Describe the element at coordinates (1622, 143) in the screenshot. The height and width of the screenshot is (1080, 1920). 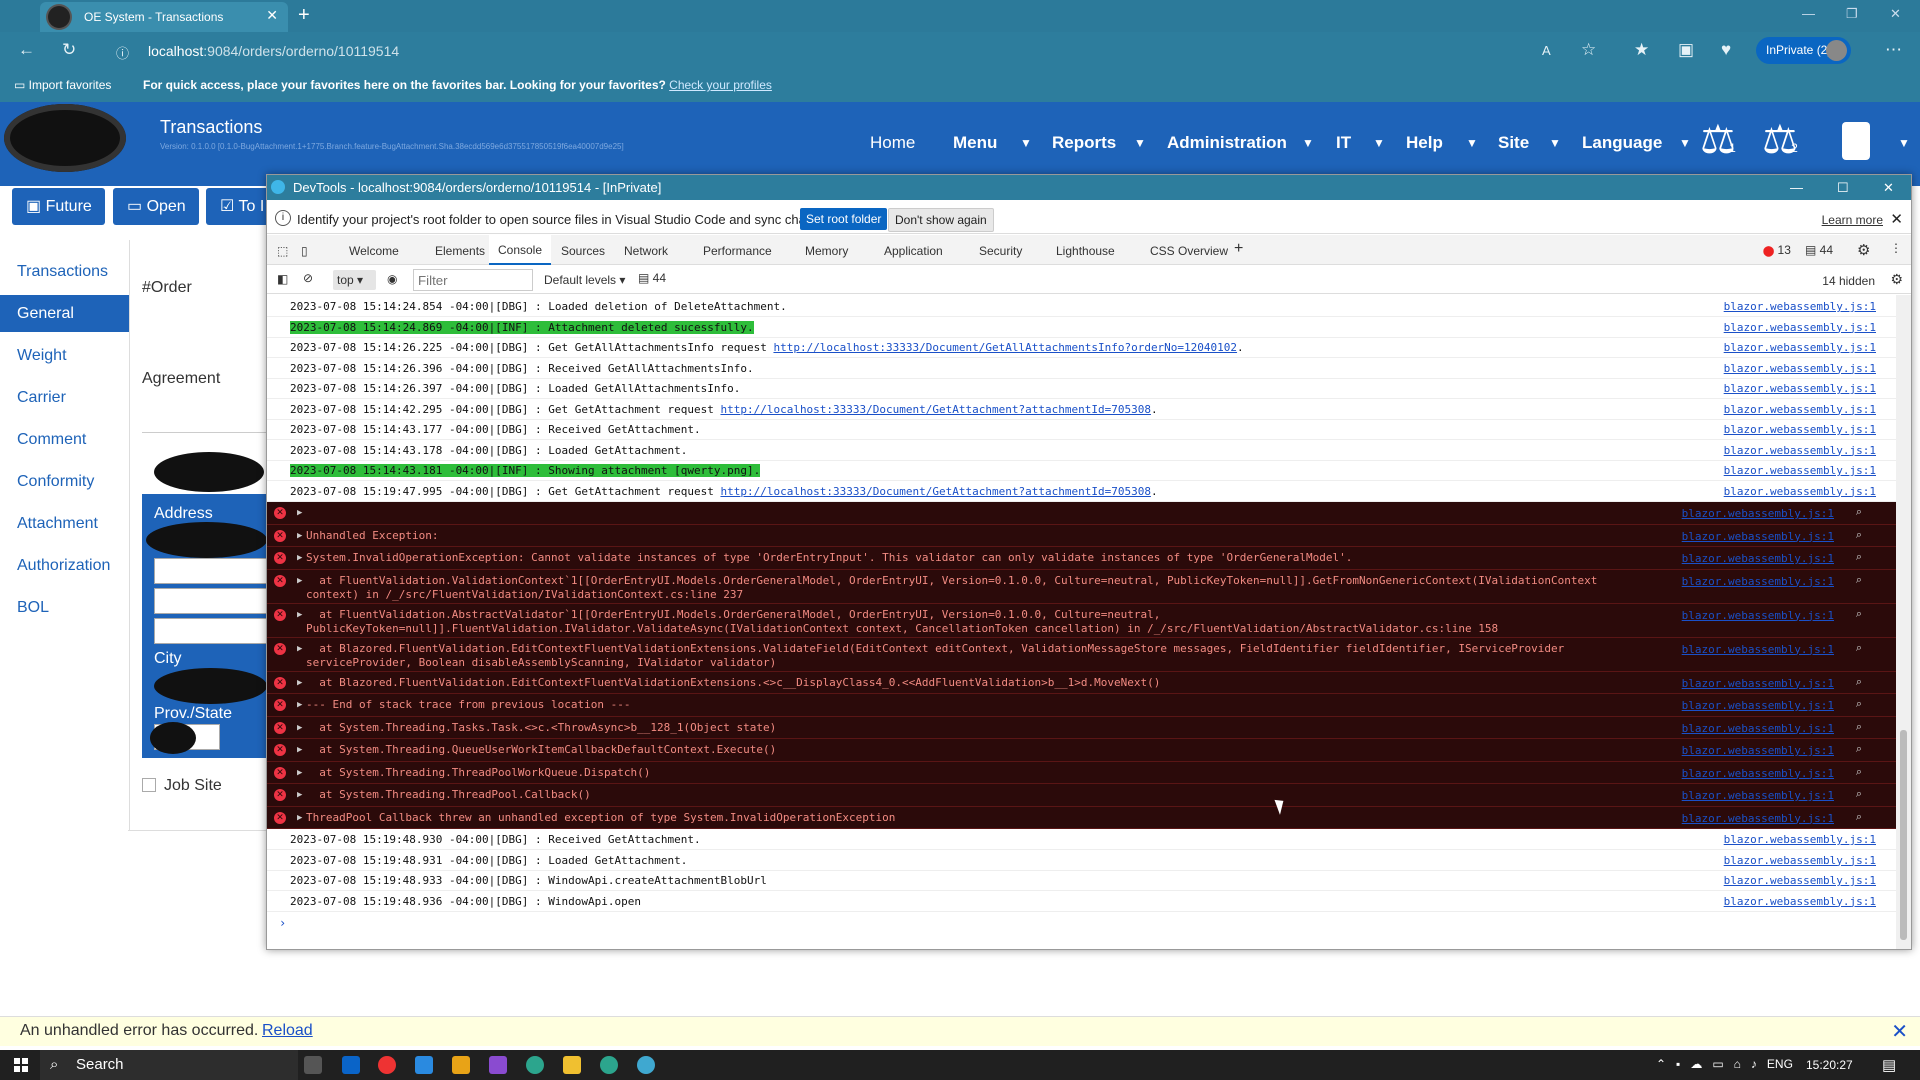
I see `nav-language: Language` at that location.